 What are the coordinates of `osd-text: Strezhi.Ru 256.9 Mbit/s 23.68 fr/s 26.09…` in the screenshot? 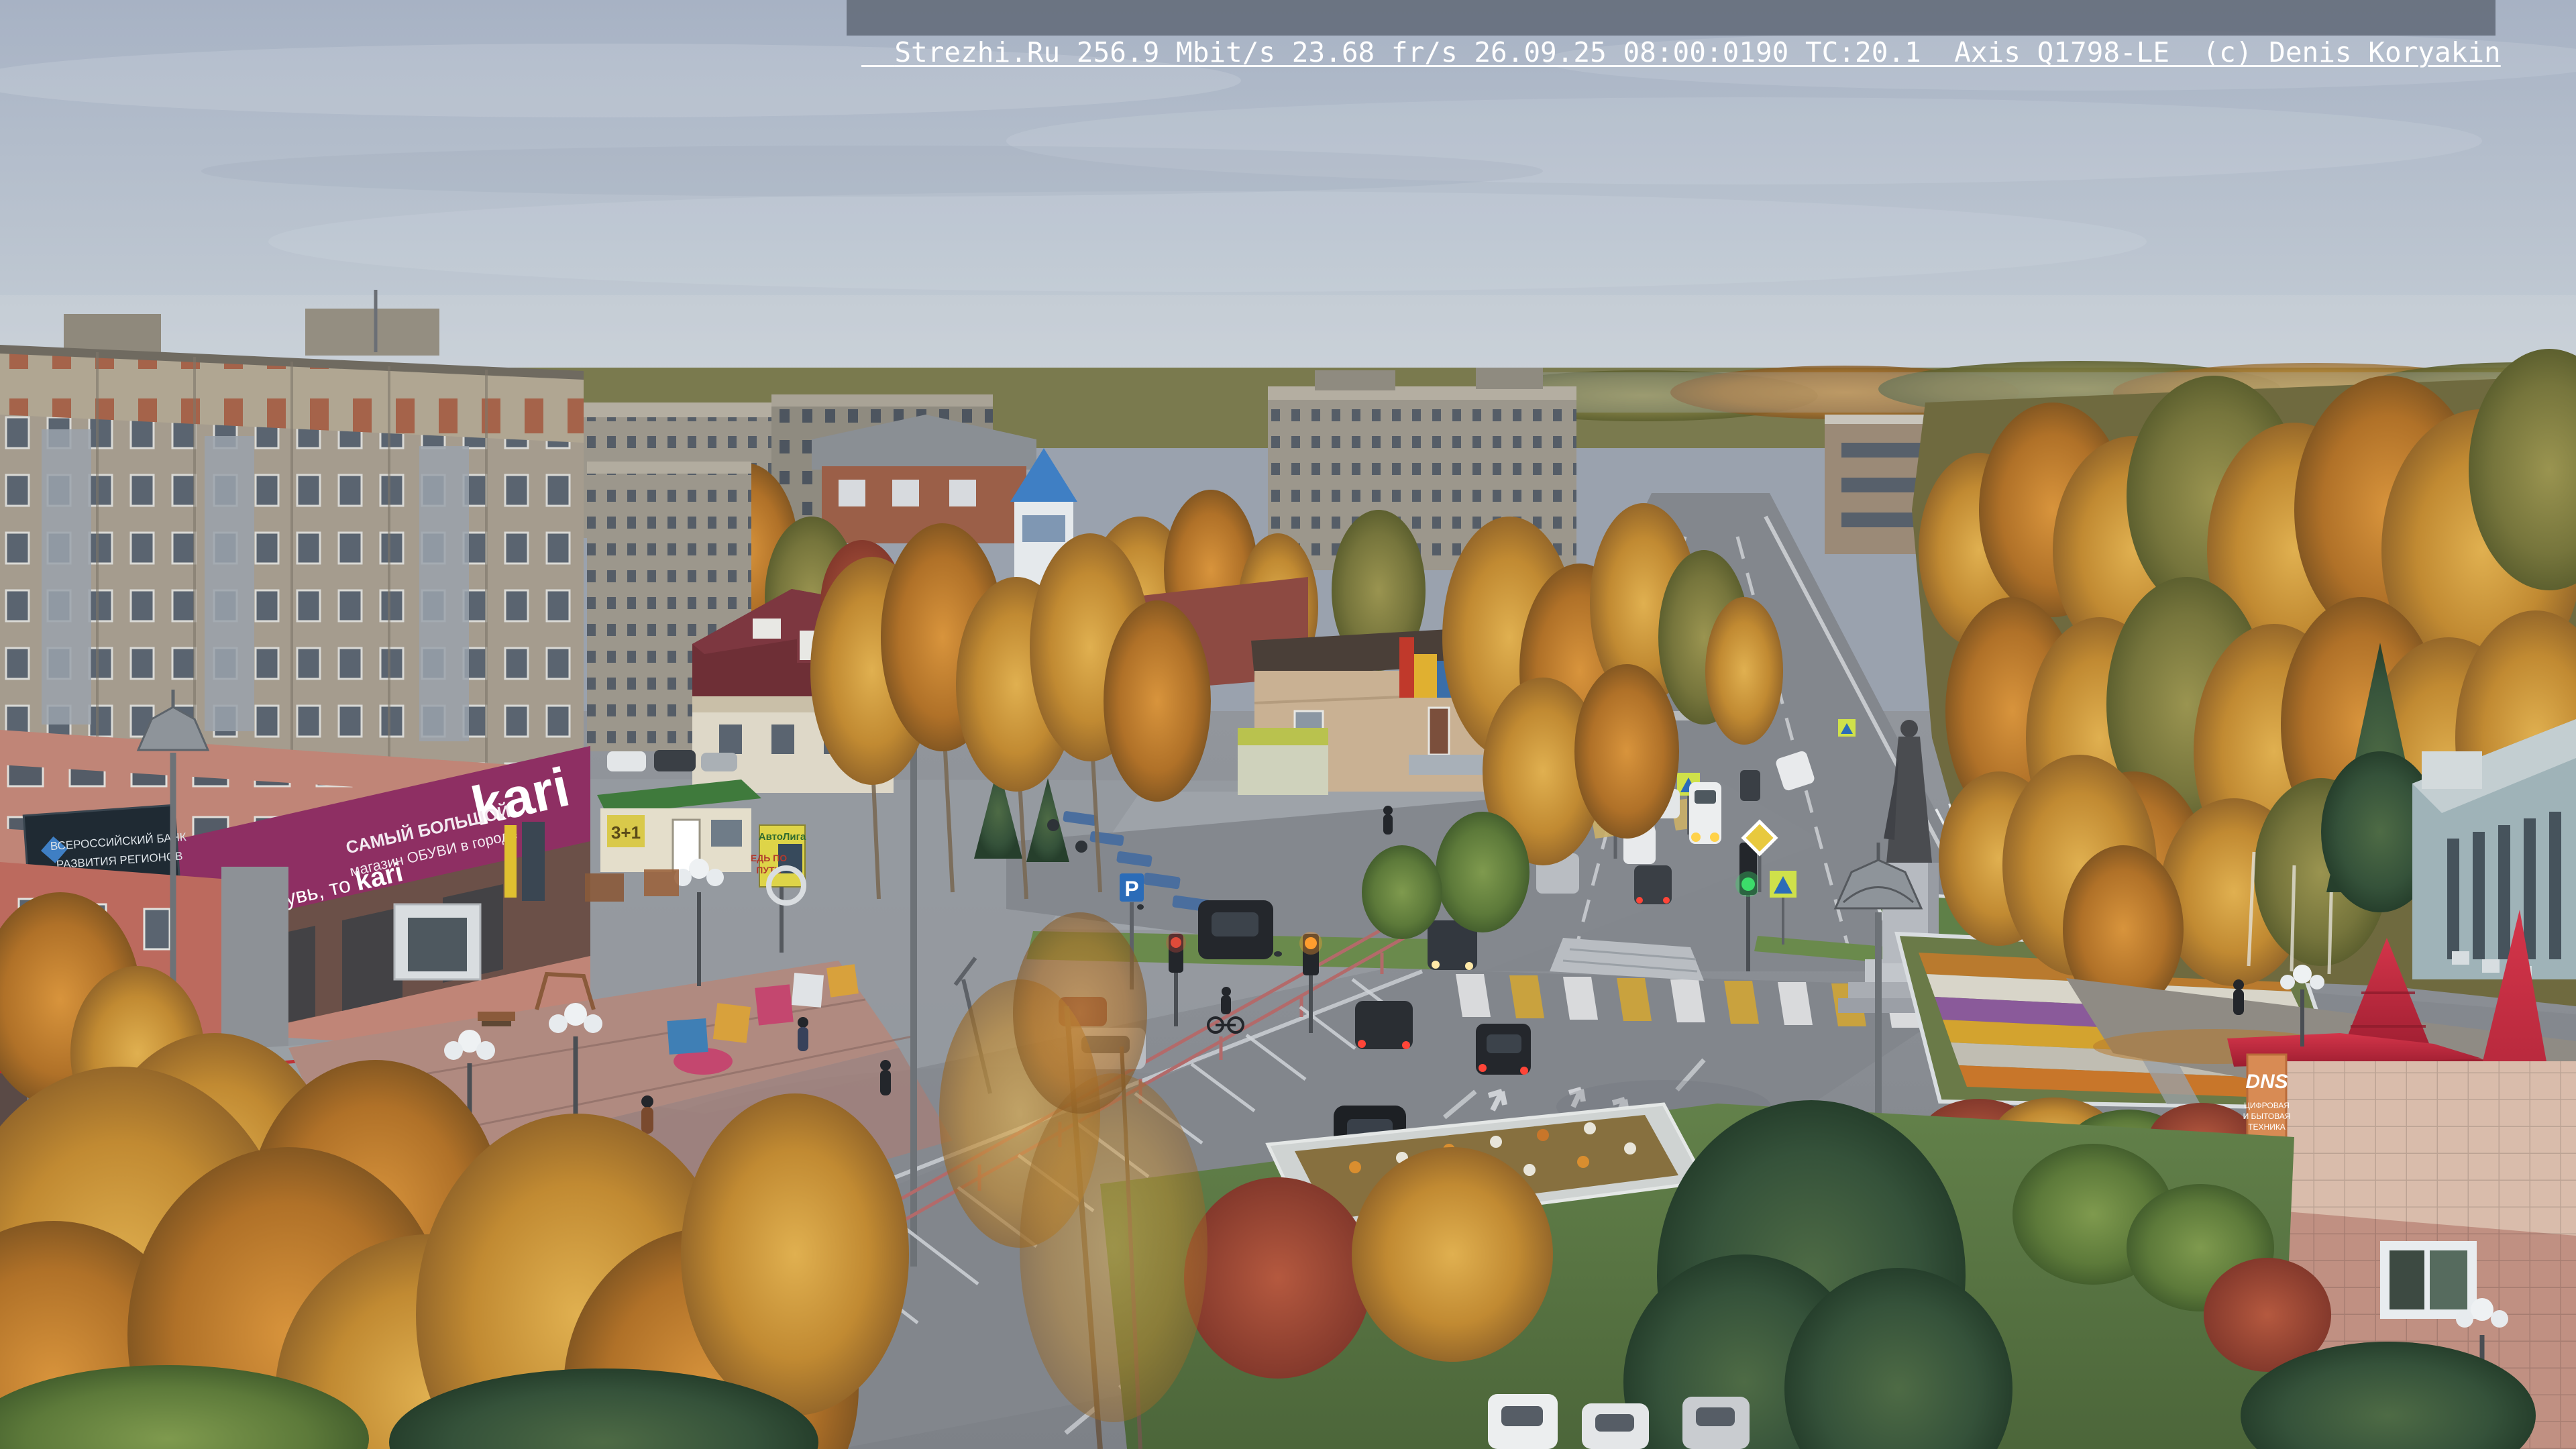 It's located at (1697, 52).